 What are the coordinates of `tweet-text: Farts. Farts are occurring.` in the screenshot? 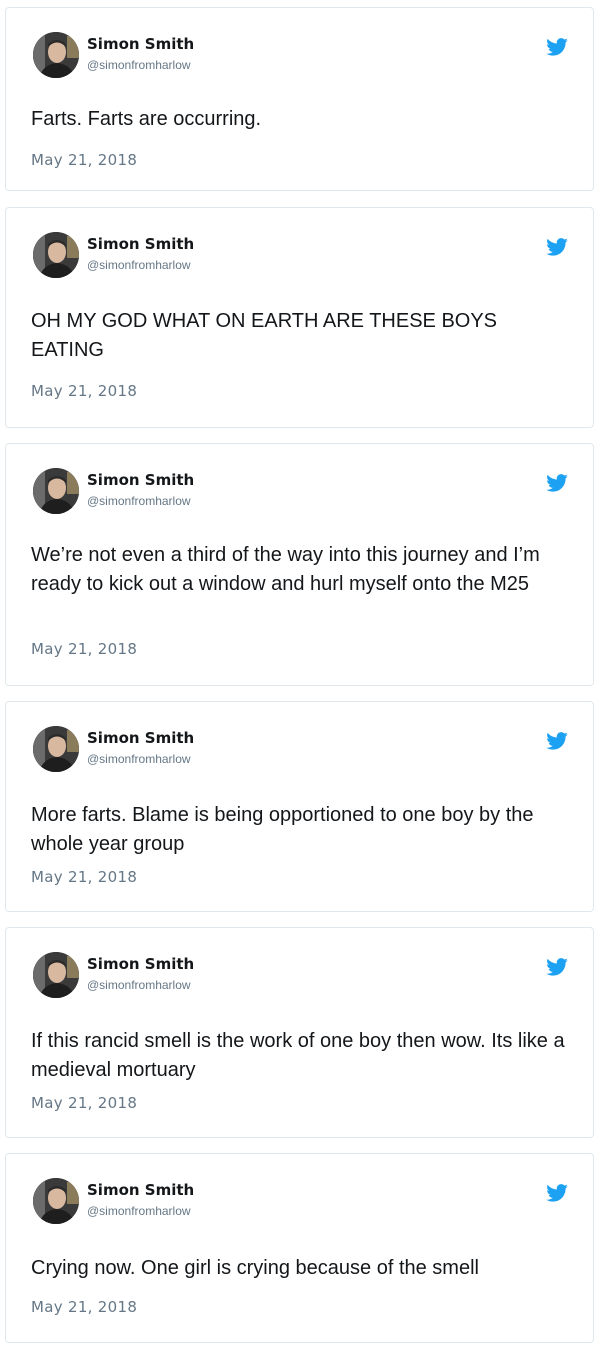 It's located at (146, 119).